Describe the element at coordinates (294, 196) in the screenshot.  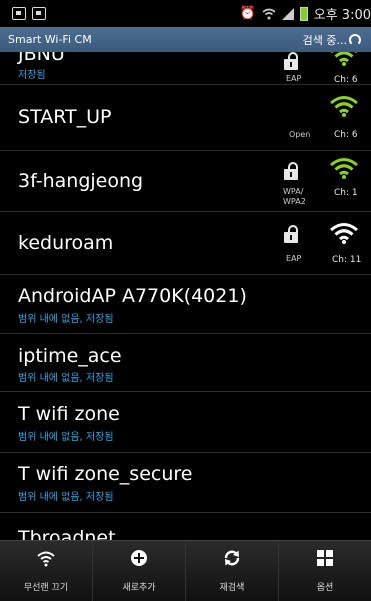
I see `security-type: WPA/ WPA2` at that location.